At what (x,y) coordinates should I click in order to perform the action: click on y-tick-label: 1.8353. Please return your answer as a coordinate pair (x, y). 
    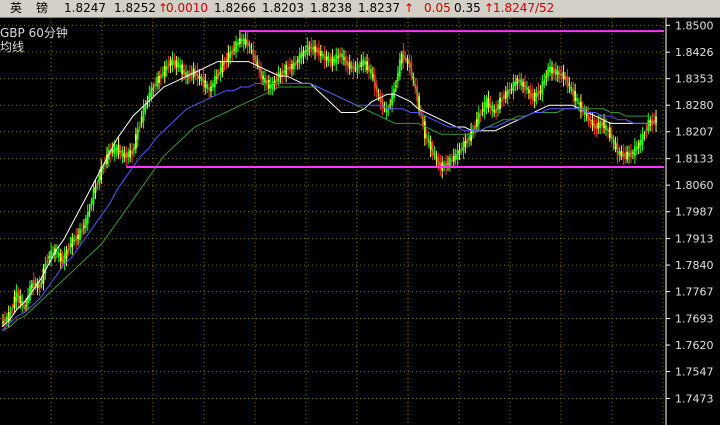
    Looking at the image, I should click on (694, 79).